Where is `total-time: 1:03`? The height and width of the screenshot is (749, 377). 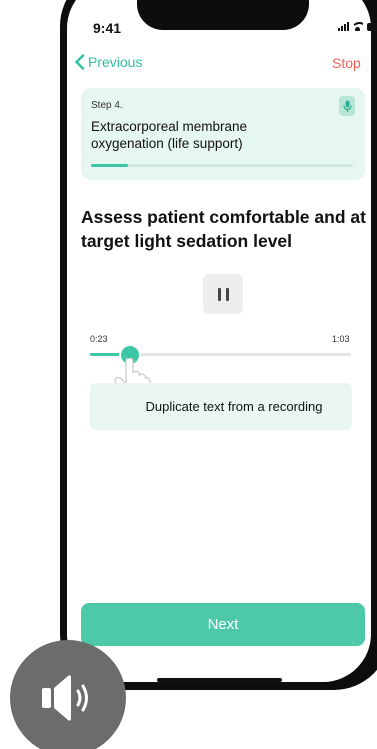 total-time: 1:03 is located at coordinates (341, 339).